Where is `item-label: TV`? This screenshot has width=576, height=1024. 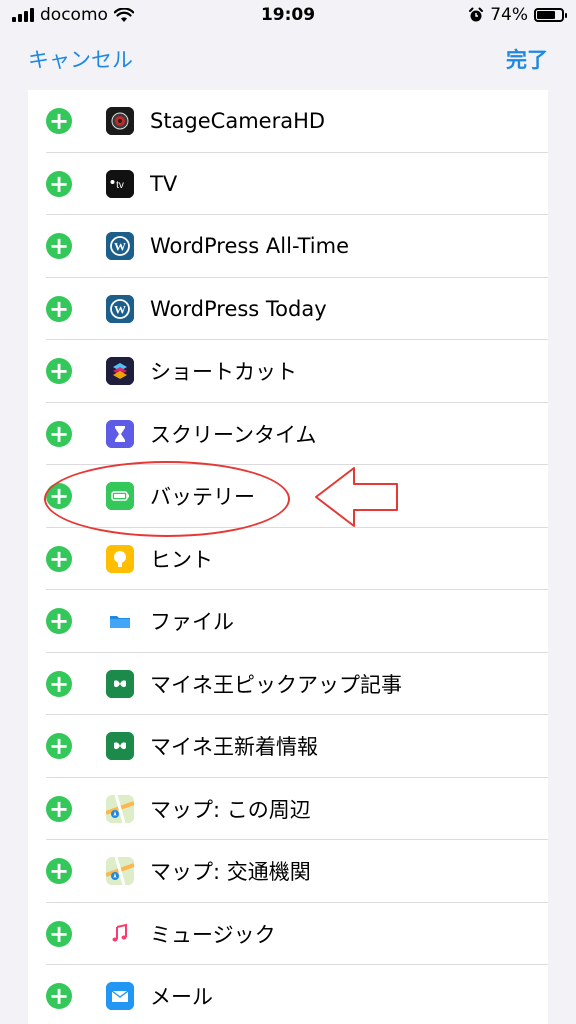
item-label: TV is located at coordinates (164, 183).